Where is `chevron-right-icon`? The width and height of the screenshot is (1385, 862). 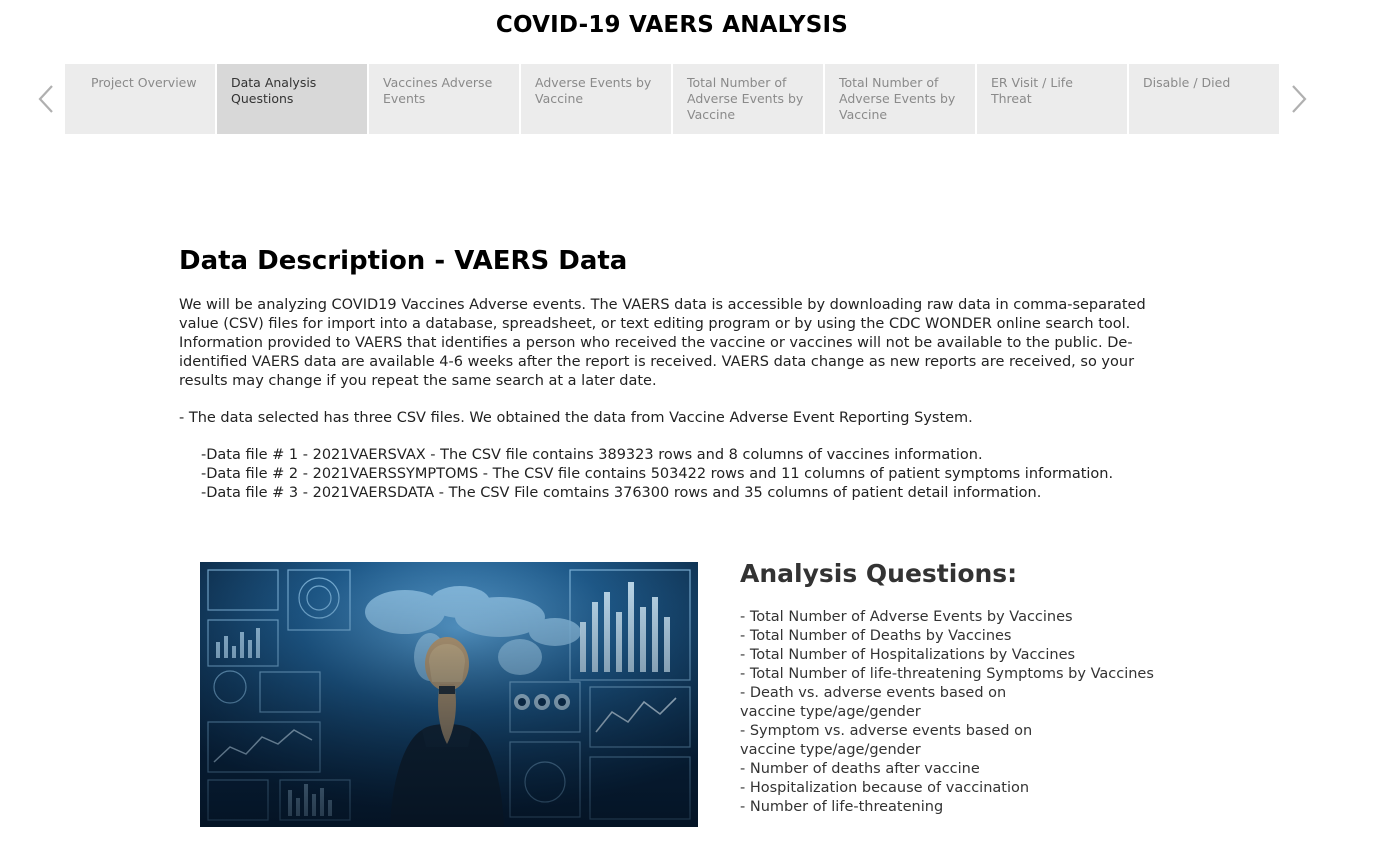
chevron-right-icon is located at coordinates (1298, 99).